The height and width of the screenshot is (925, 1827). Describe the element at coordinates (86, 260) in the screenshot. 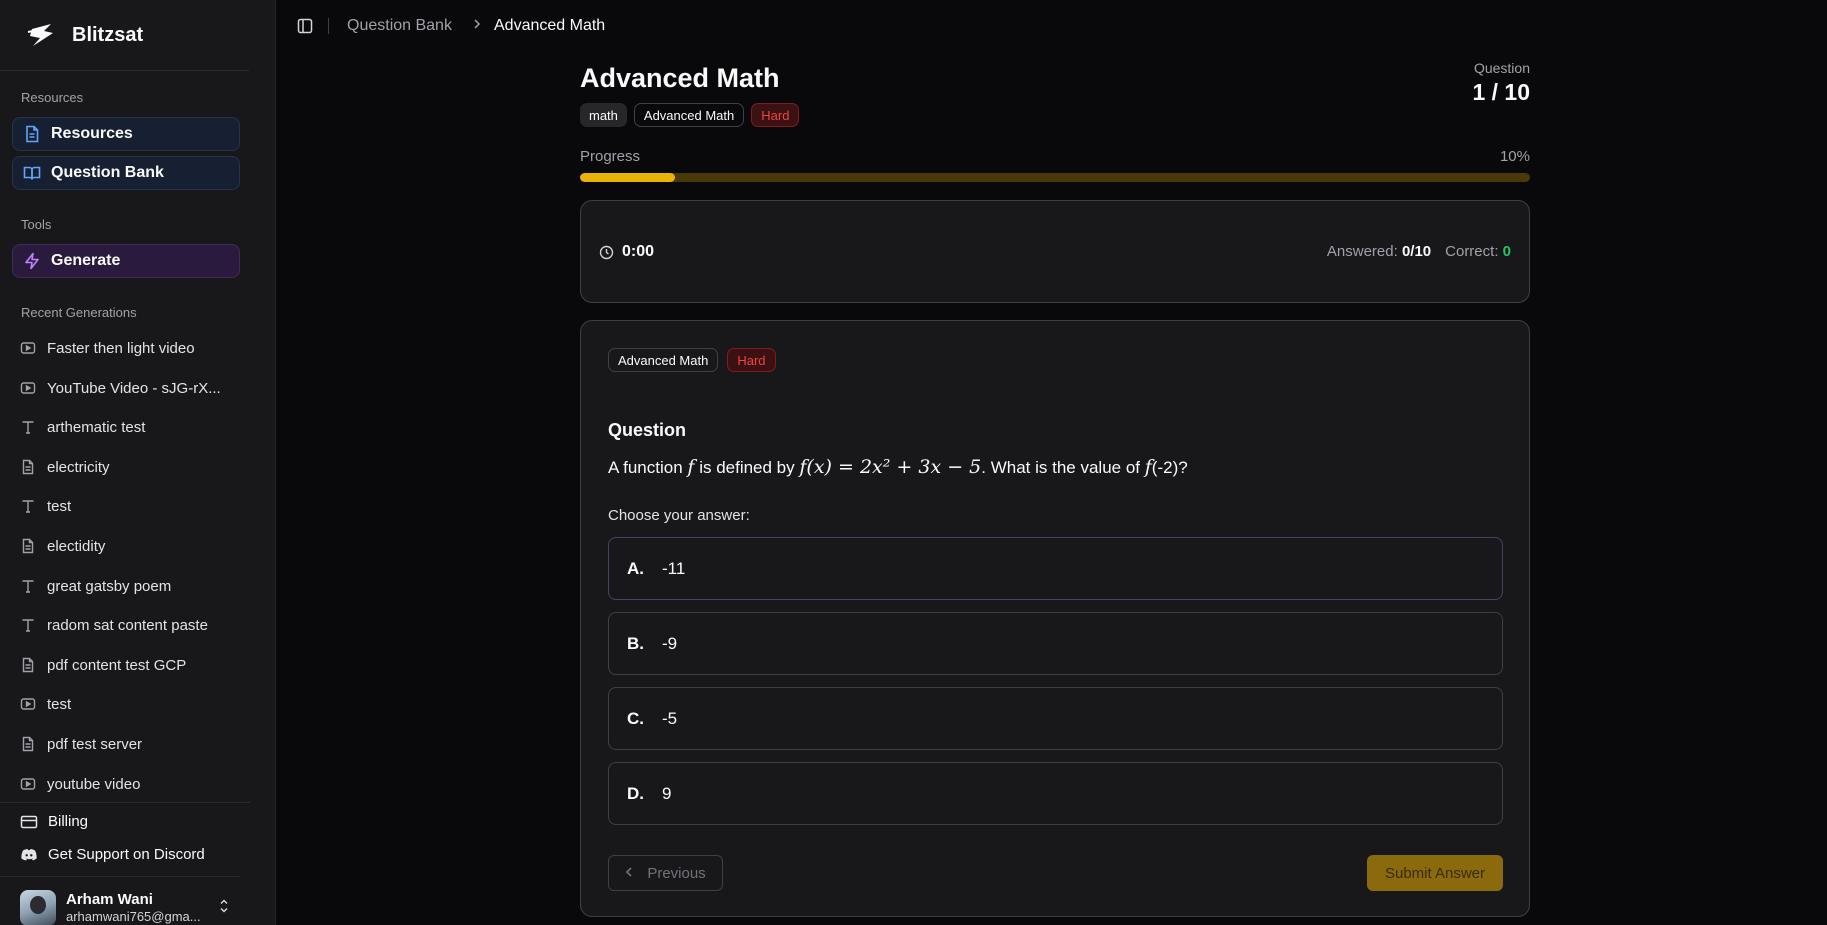

I see `sidebar-item-label: Generate` at that location.